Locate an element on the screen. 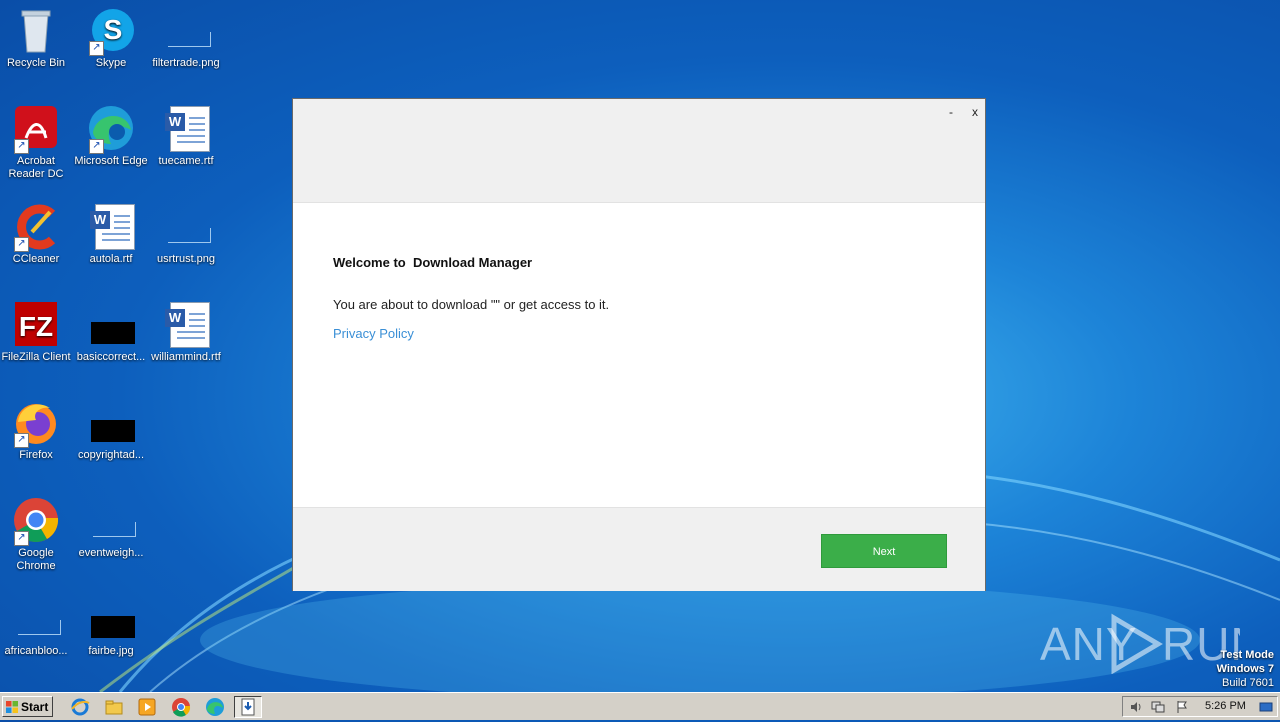 Image resolution: width=1280 pixels, height=722 pixels. svg-text: S is located at coordinates (113, 29).